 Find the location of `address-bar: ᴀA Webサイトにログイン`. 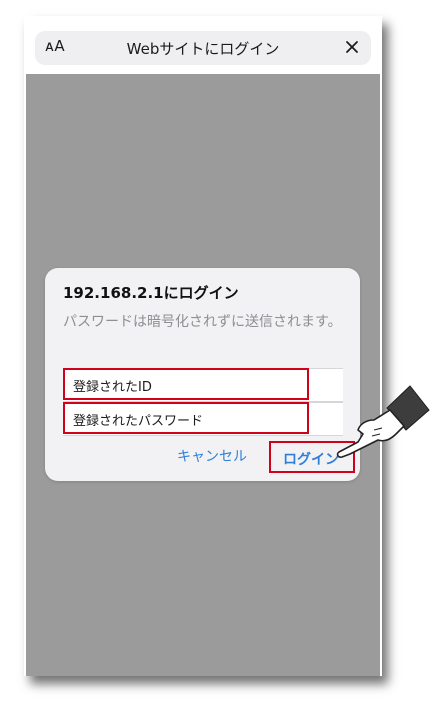

address-bar: ᴀA Webサイトにログイン is located at coordinates (203, 48).